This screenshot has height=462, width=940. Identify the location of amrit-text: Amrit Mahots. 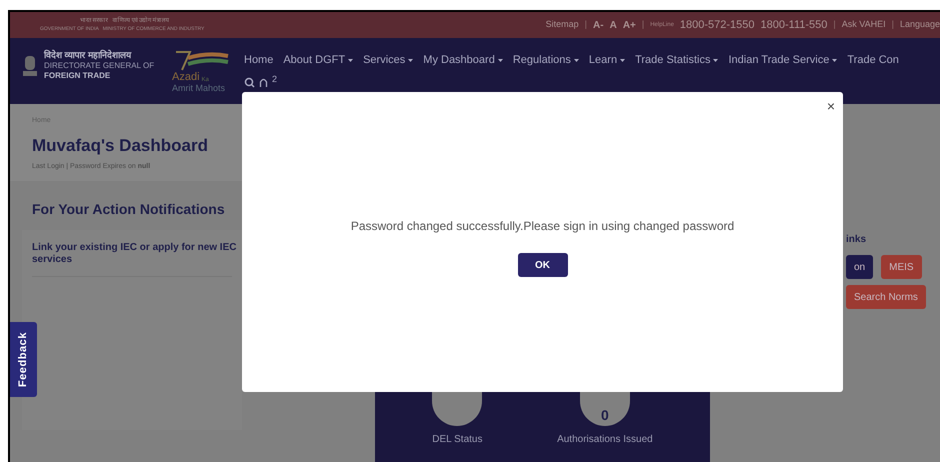
(199, 88).